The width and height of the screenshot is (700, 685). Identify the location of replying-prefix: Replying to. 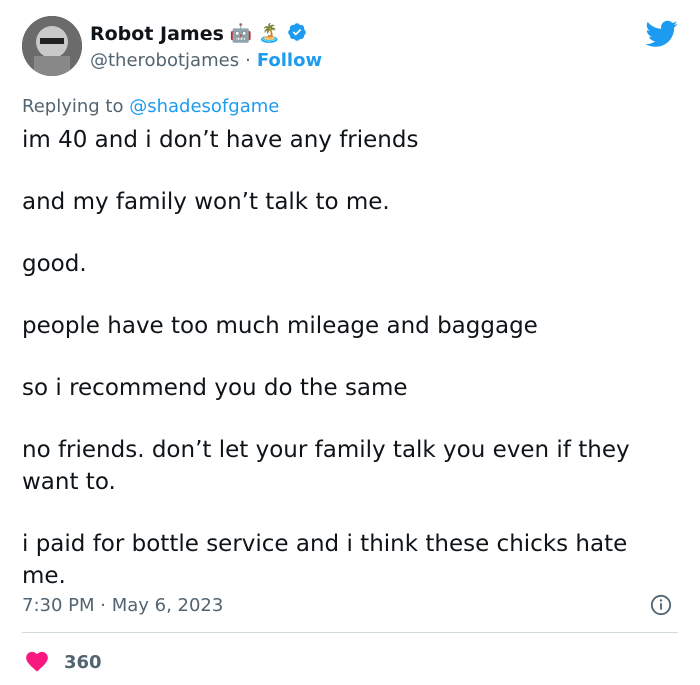
(73, 106).